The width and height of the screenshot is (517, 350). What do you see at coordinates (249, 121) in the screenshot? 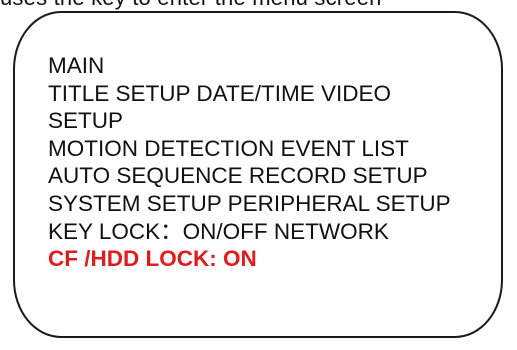
I see `menu-item-setup: SETUP` at bounding box center [249, 121].